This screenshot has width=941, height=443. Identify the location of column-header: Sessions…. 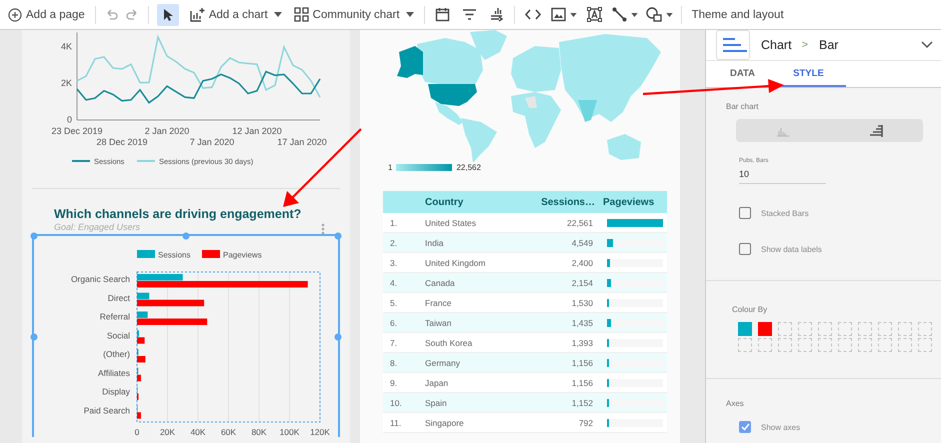
(566, 202).